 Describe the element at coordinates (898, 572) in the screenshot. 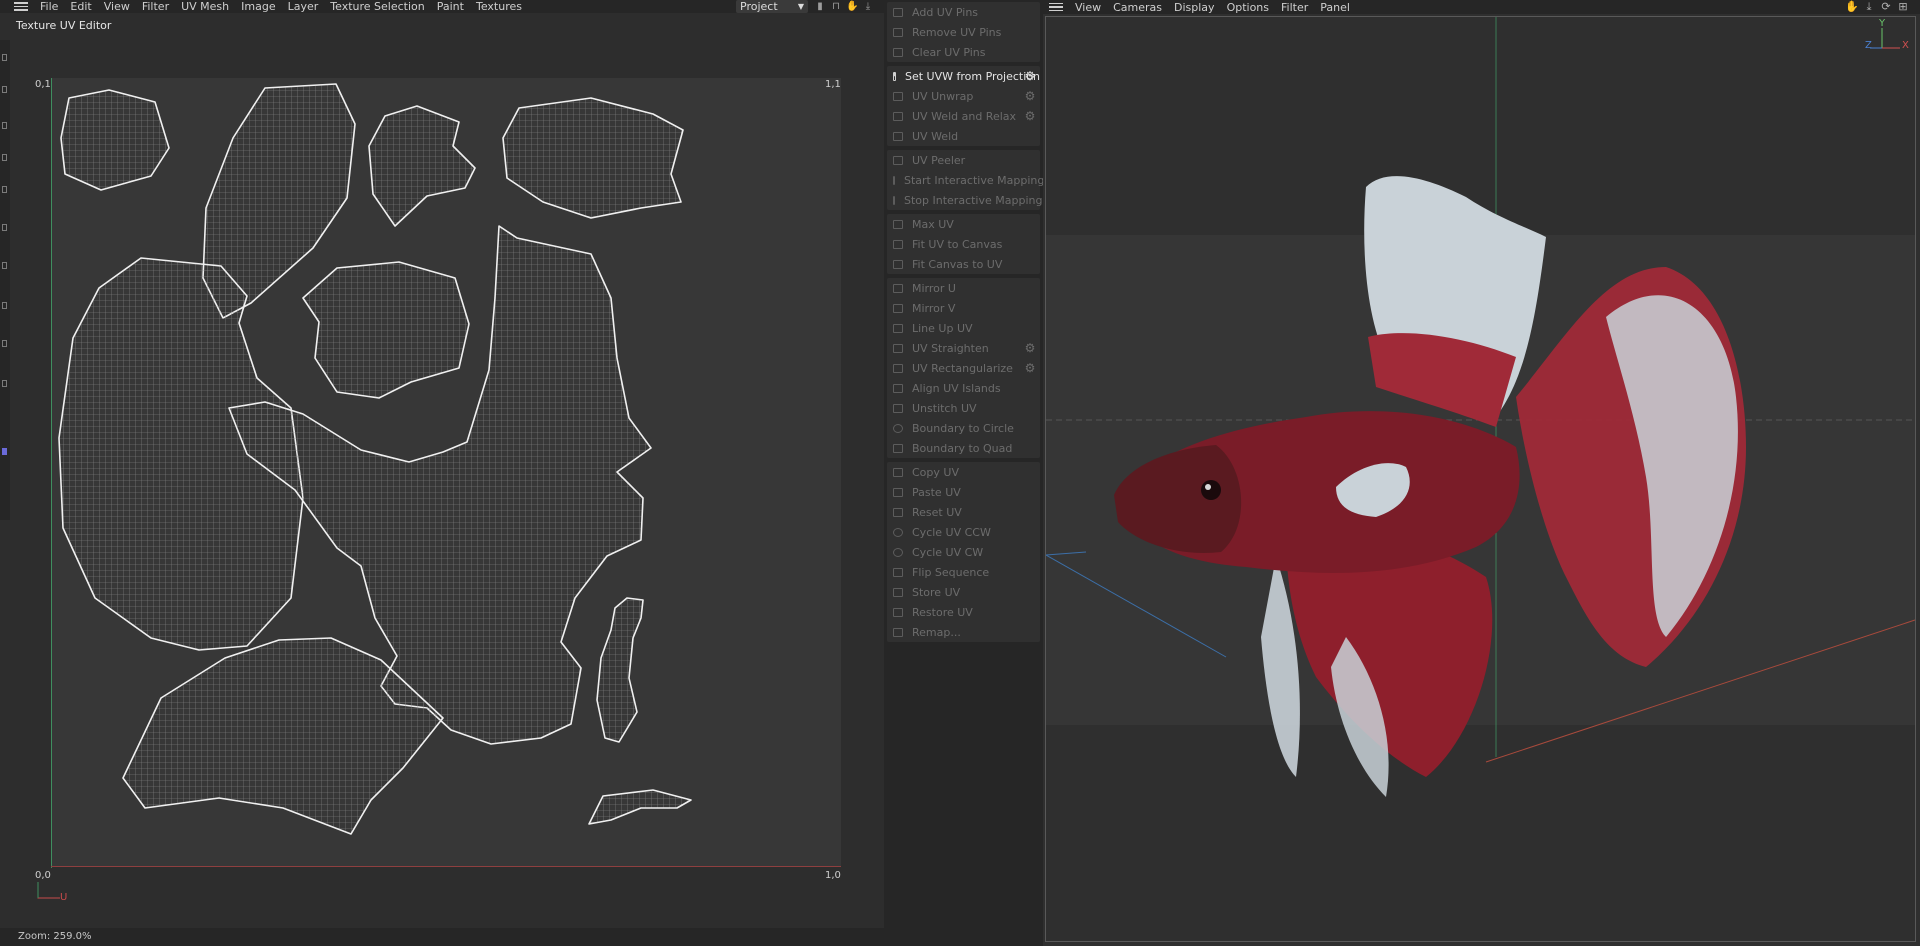

I see `flip-icon` at that location.